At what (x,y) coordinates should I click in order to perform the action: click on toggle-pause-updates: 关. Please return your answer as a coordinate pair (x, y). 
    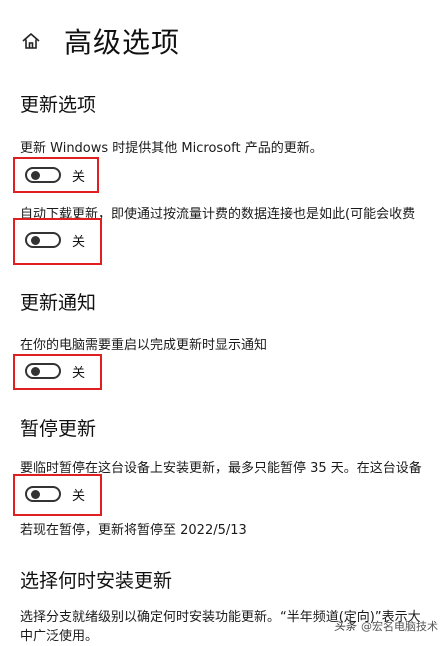
    Looking at the image, I should click on (55, 494).